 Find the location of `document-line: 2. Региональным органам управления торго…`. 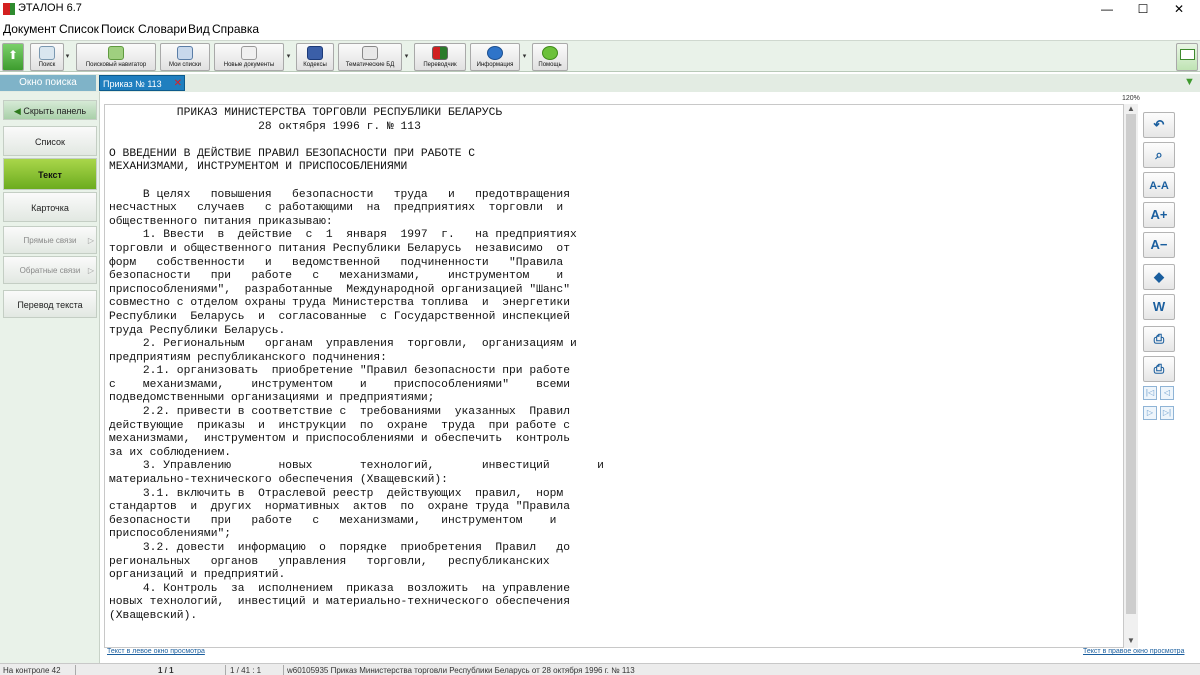

document-line: 2. Региональным органам управления торго… is located at coordinates (343, 344).